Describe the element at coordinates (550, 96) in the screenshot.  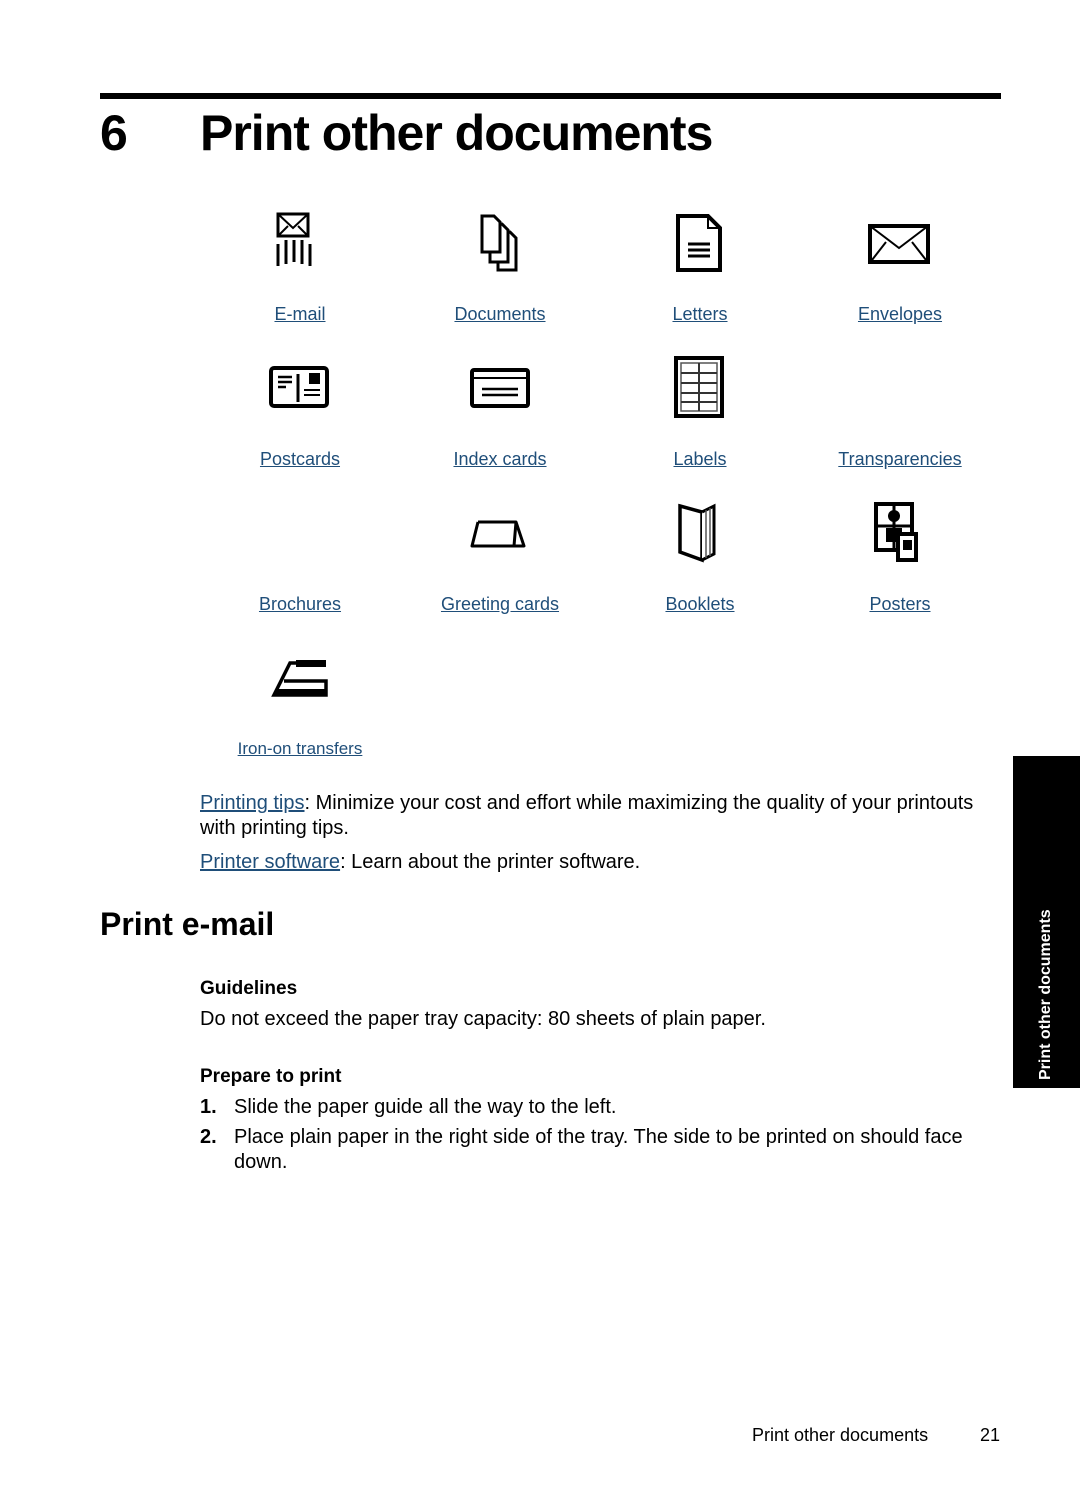
I see `chapter-rule` at that location.